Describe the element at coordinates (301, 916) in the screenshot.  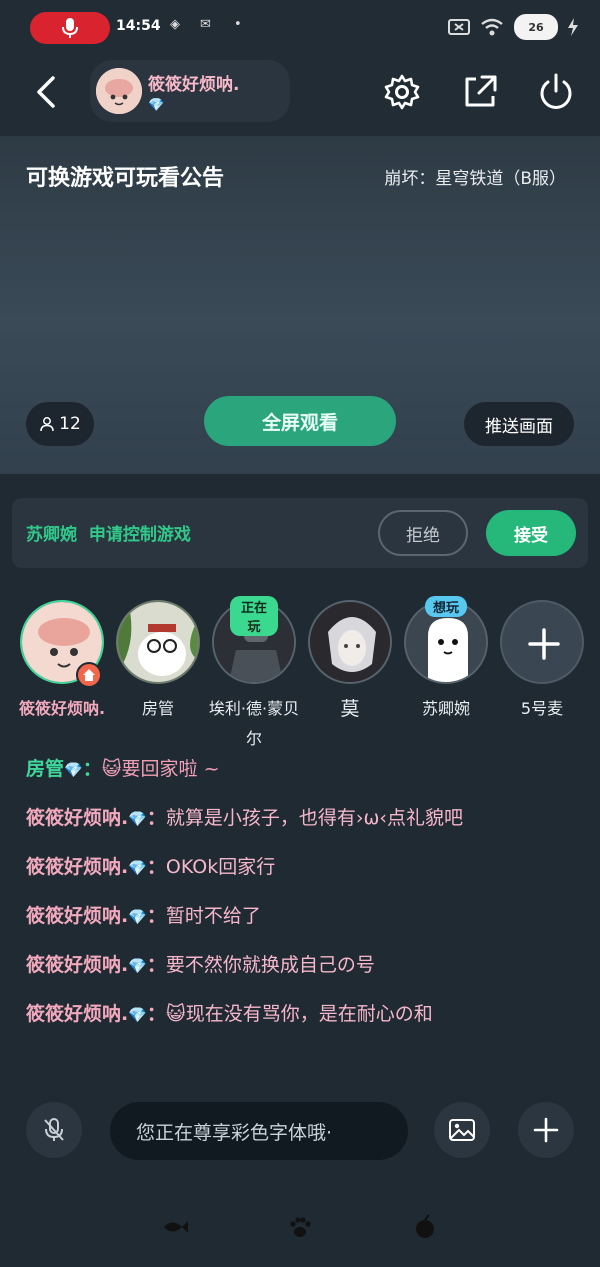
I see `chat-message: 筱筱好烦呐.💎：暂时不给了` at that location.